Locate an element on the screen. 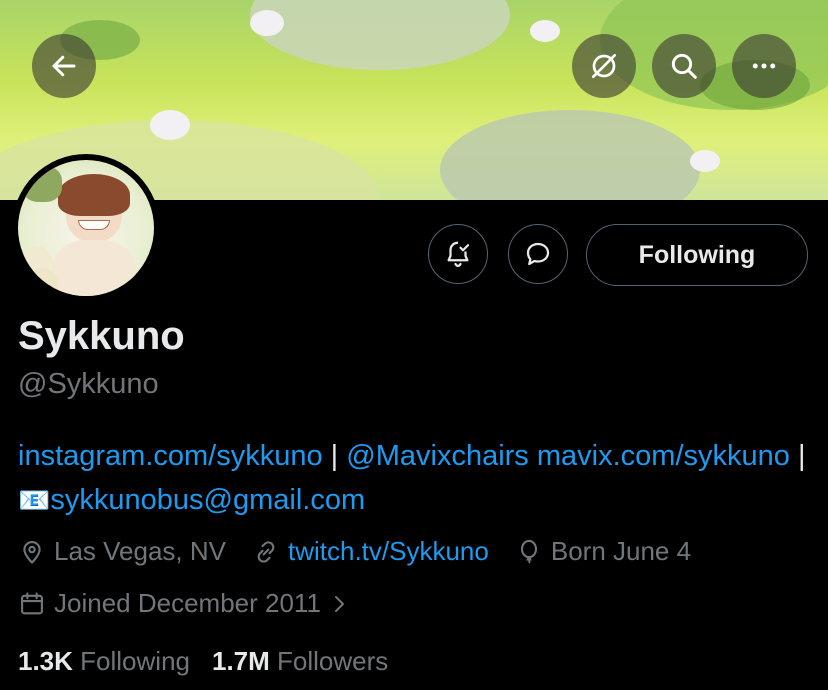 Image resolution: width=828 pixels, height=690 pixels. location-pin-icon is located at coordinates (32, 552).